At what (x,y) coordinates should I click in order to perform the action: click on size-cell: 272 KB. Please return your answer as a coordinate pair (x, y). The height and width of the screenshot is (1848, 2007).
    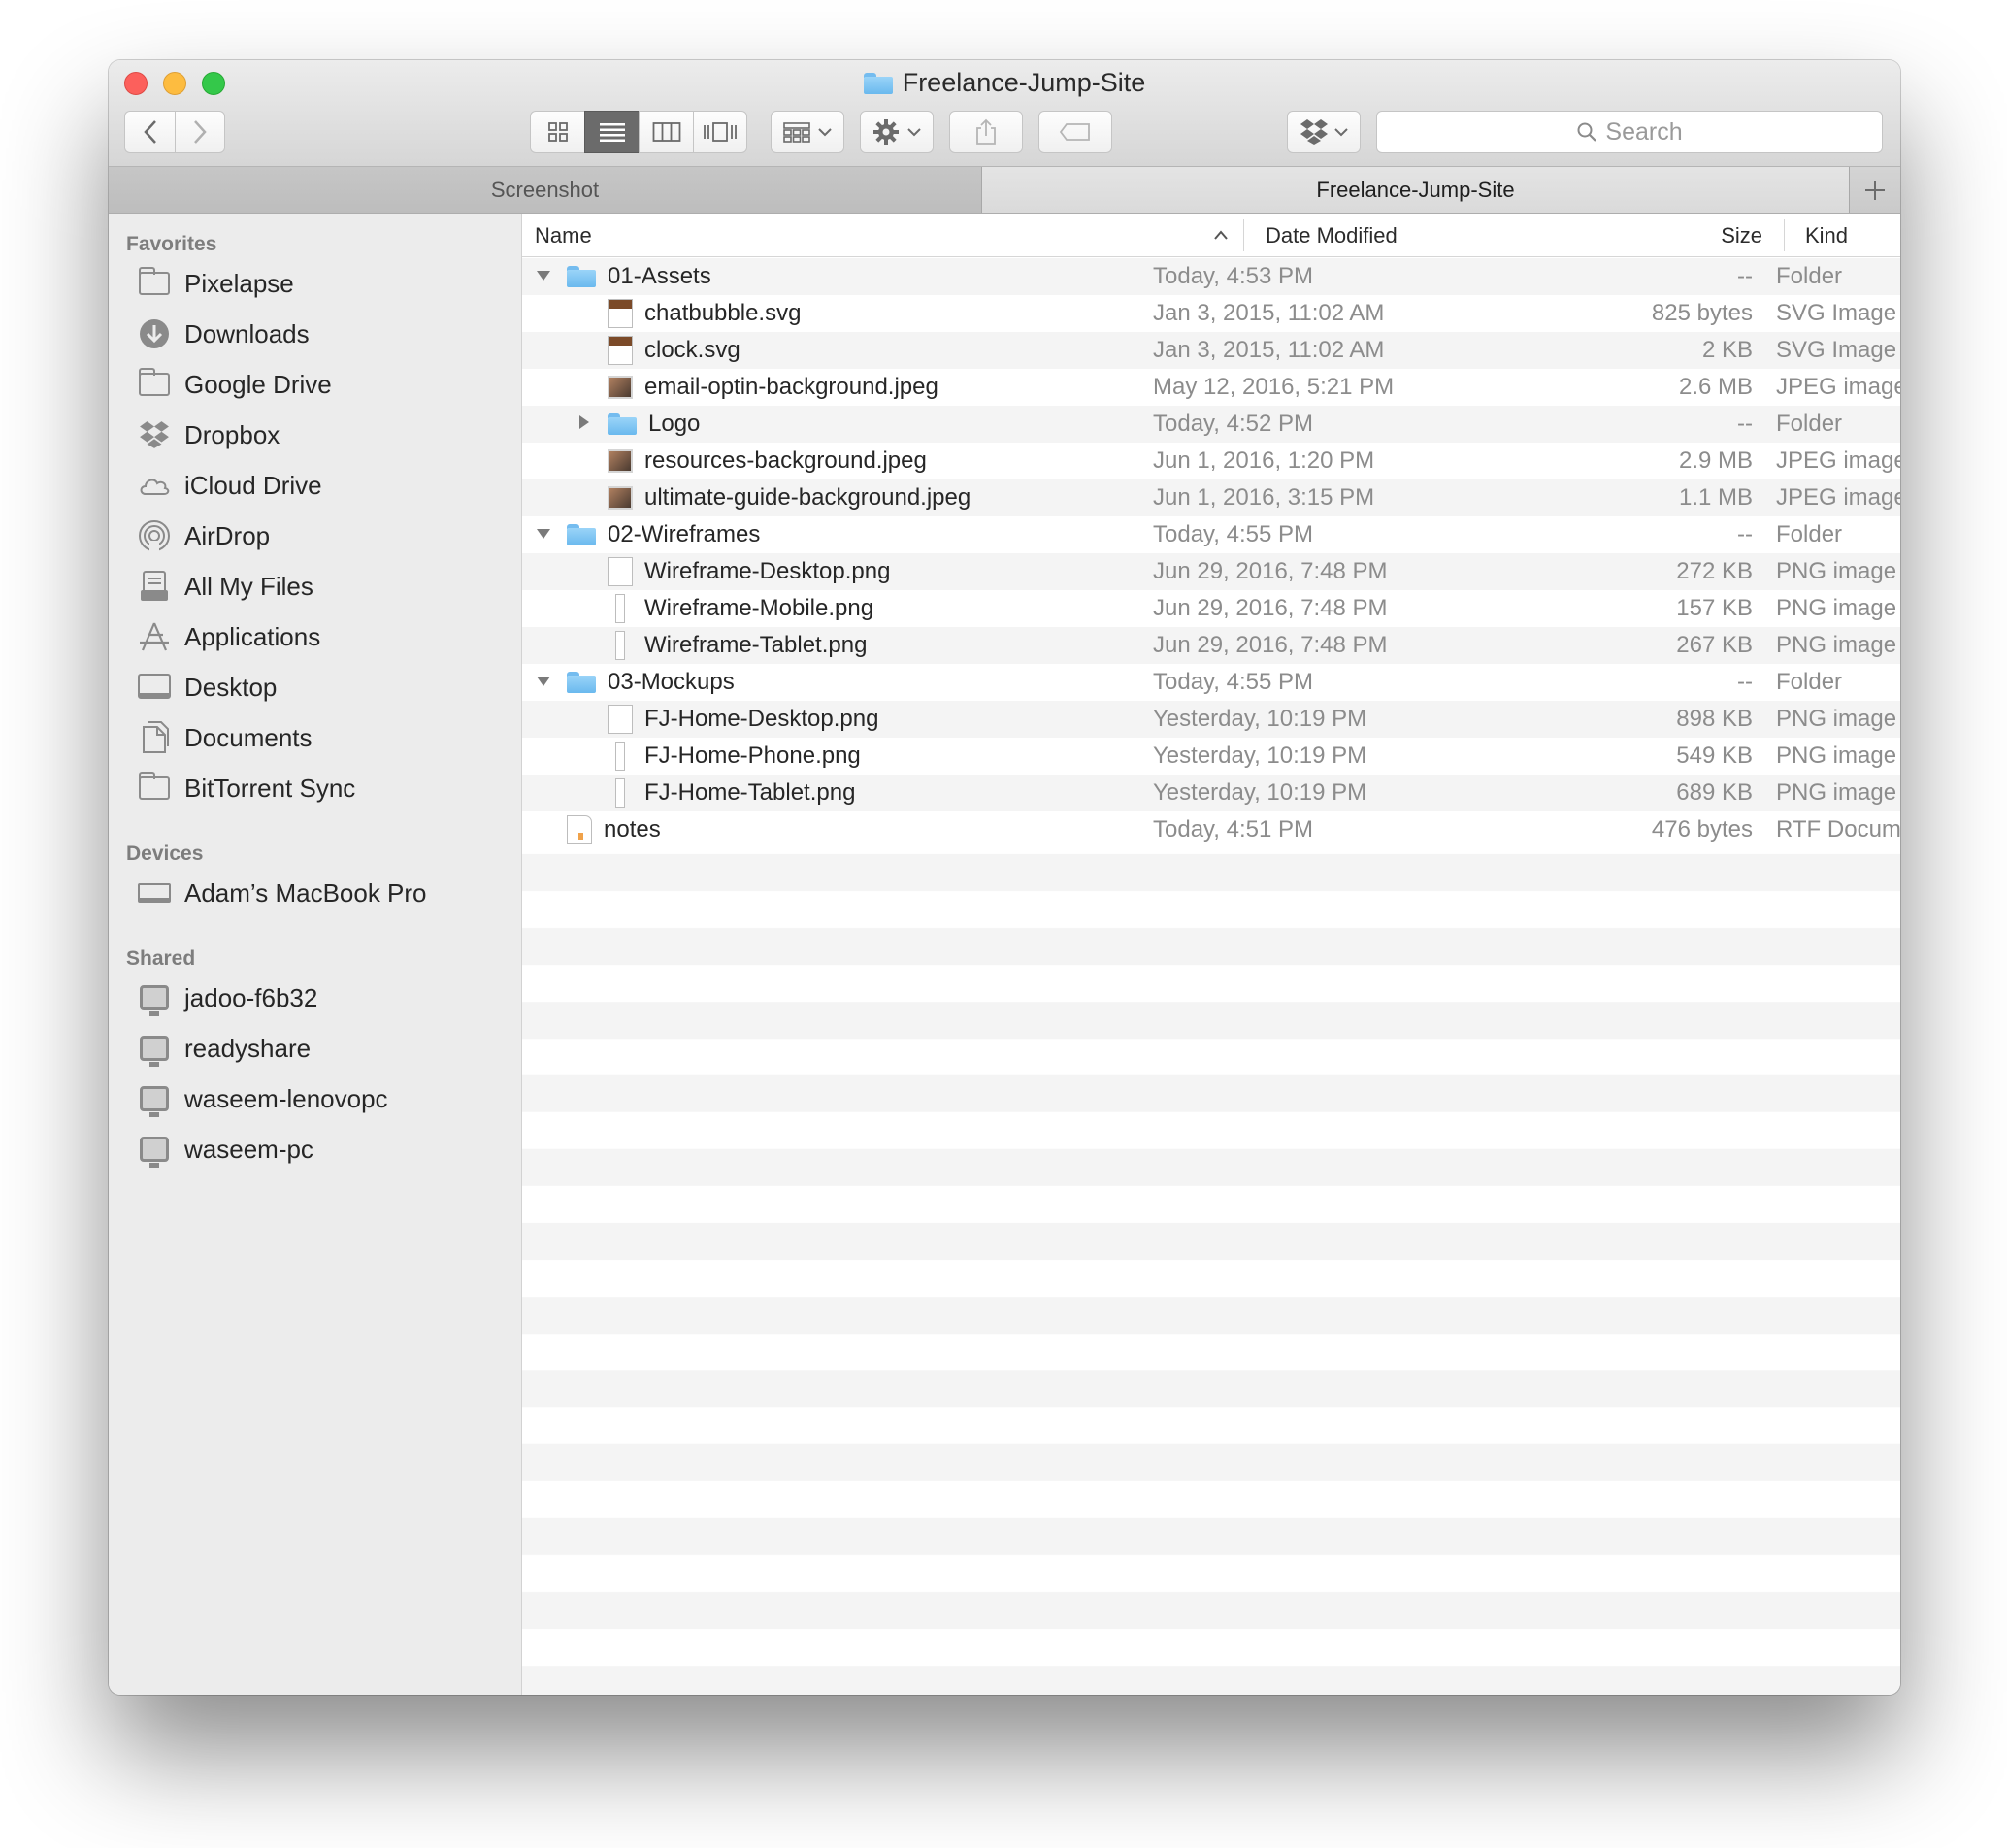
    Looking at the image, I should click on (1715, 571).